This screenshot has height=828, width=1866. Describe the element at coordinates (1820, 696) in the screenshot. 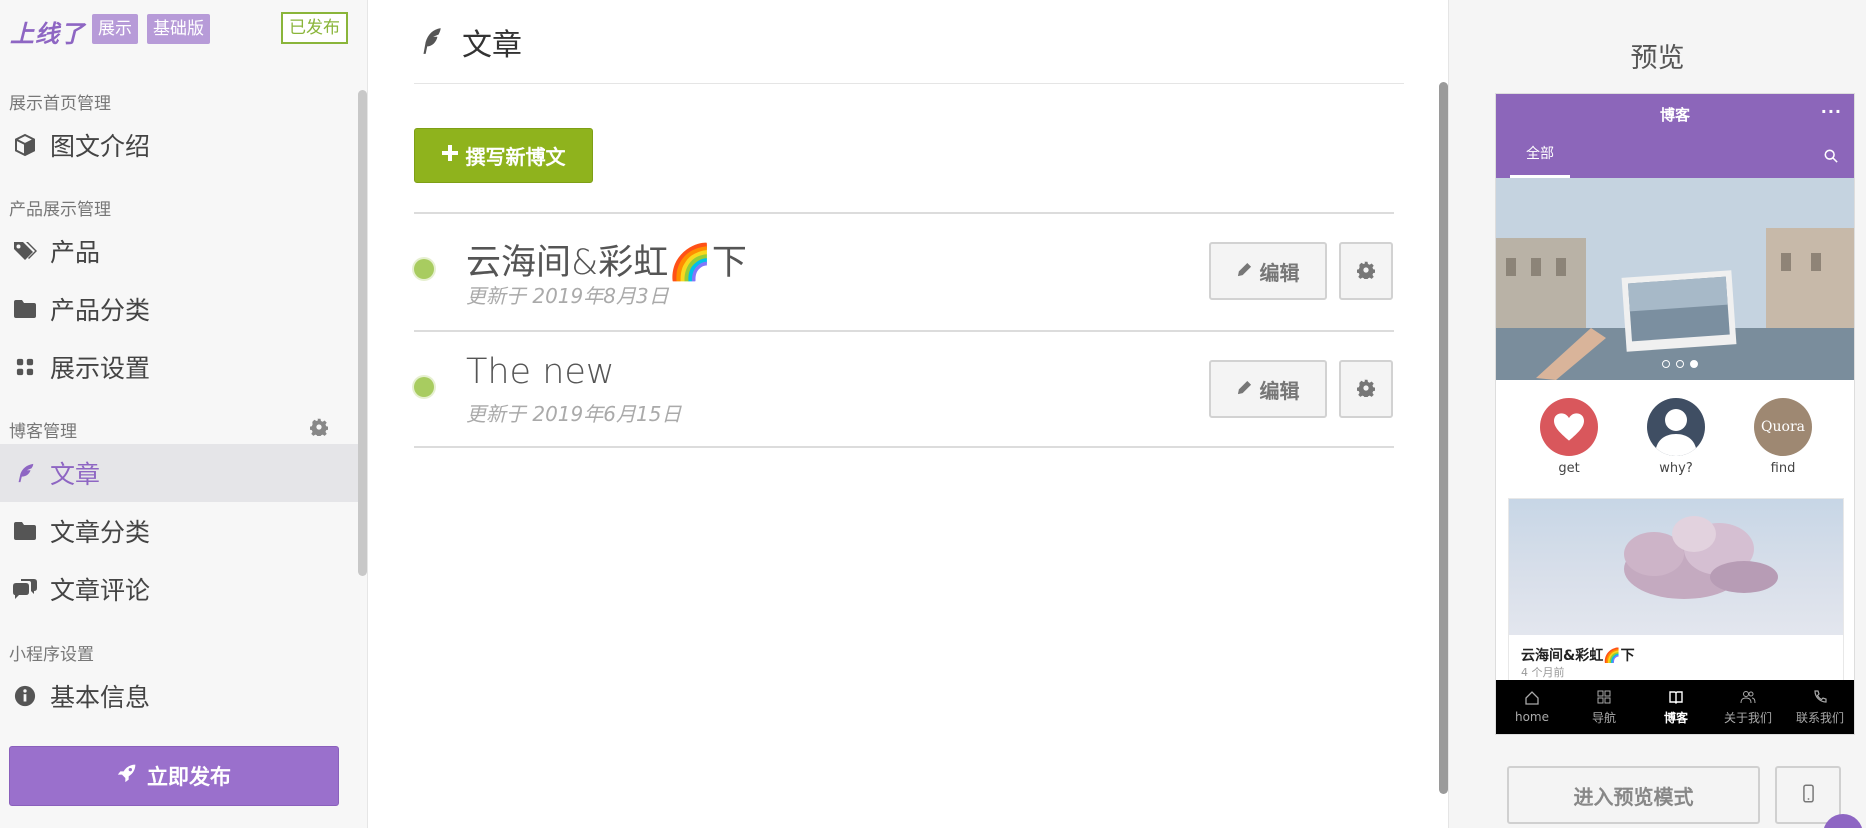

I see `phone-icon` at that location.